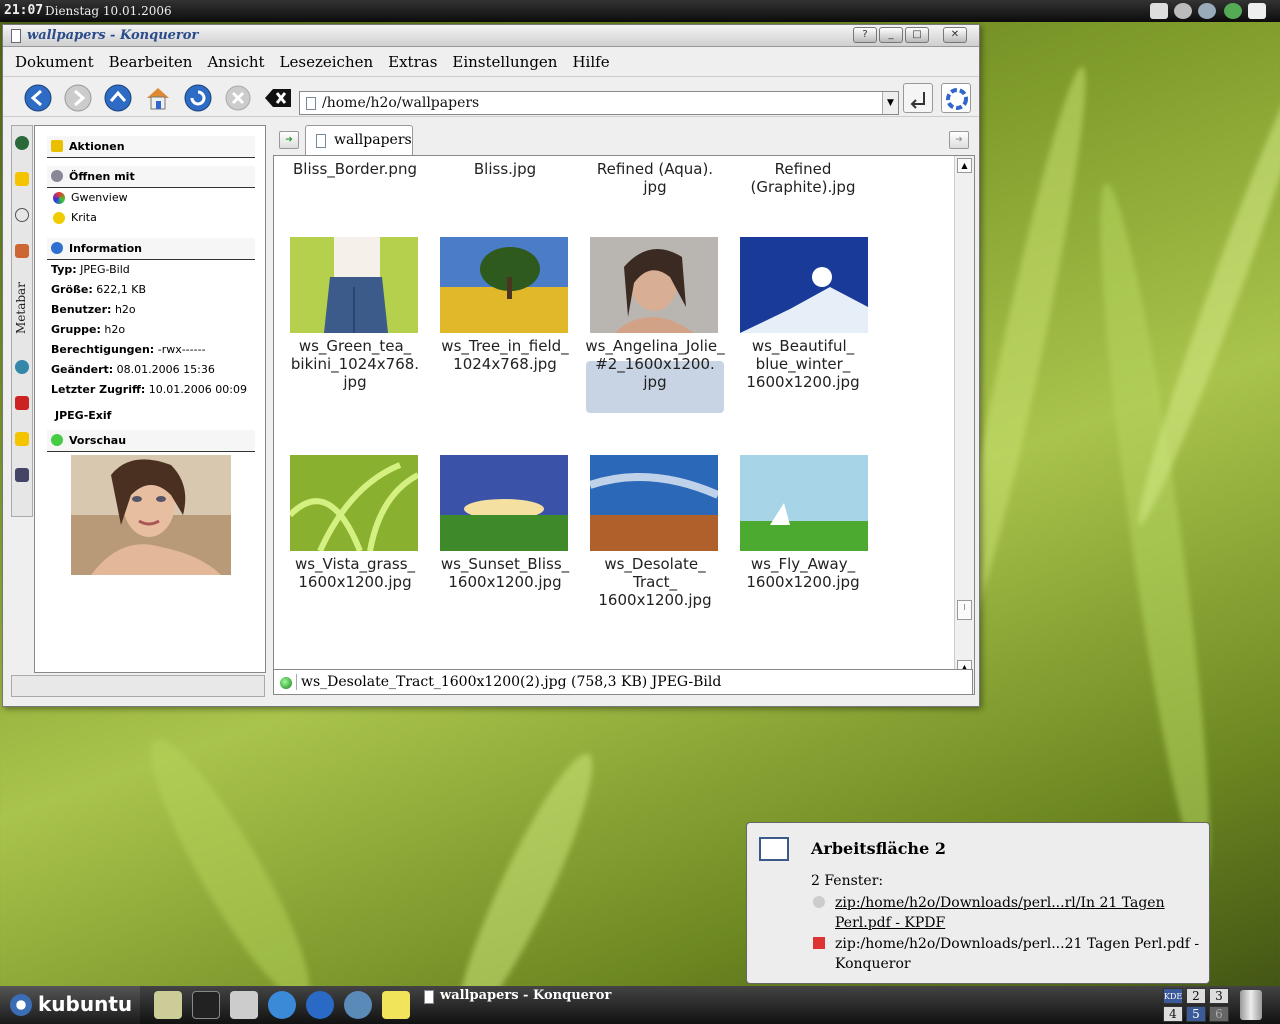  Describe the element at coordinates (1233, 11) in the screenshot. I see `update-icon` at that location.